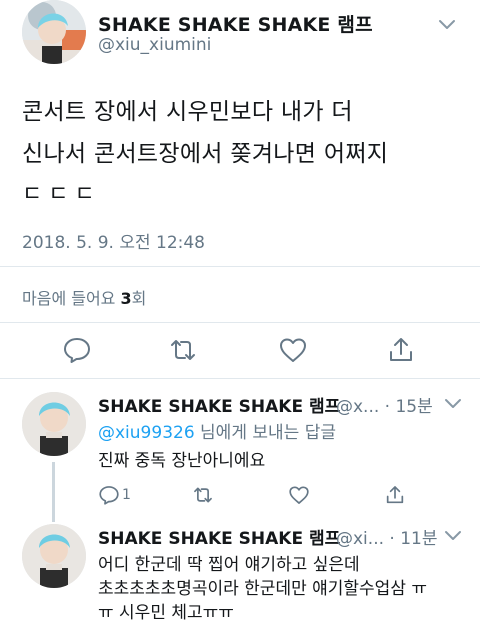 Image resolution: width=480 pixels, height=627 pixels. Describe the element at coordinates (235, 23) in the screenshot. I see `display-name: SHAKE SHAKE SHAKE 램프` at that location.